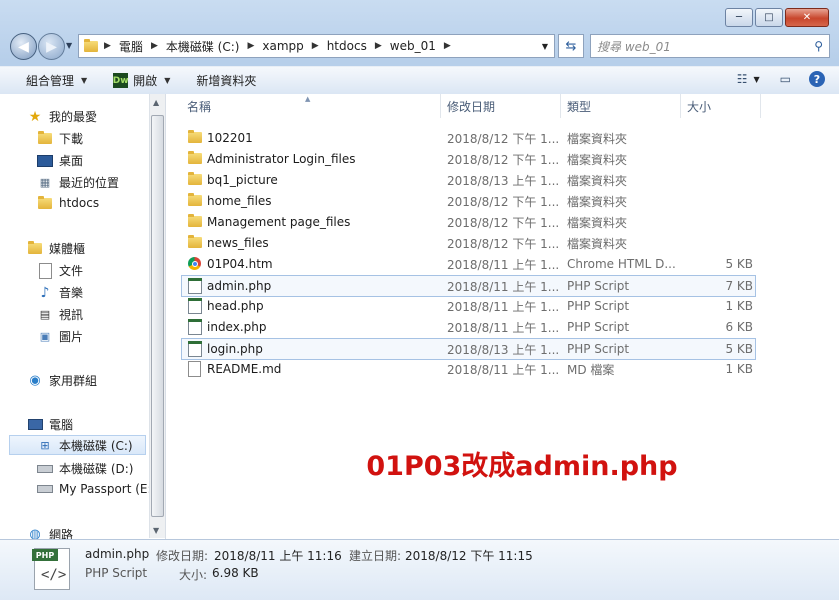 The width and height of the screenshot is (839, 600). I want to click on nav-libraries: 媒體櫃, so click(56, 248).